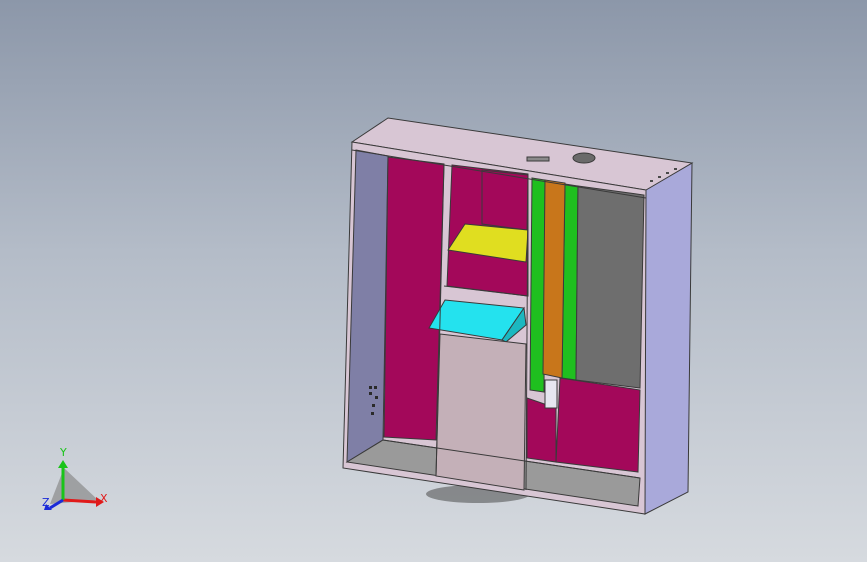  Describe the element at coordinates (414, 298) in the screenshot. I see `magenta-panel-left` at that location.